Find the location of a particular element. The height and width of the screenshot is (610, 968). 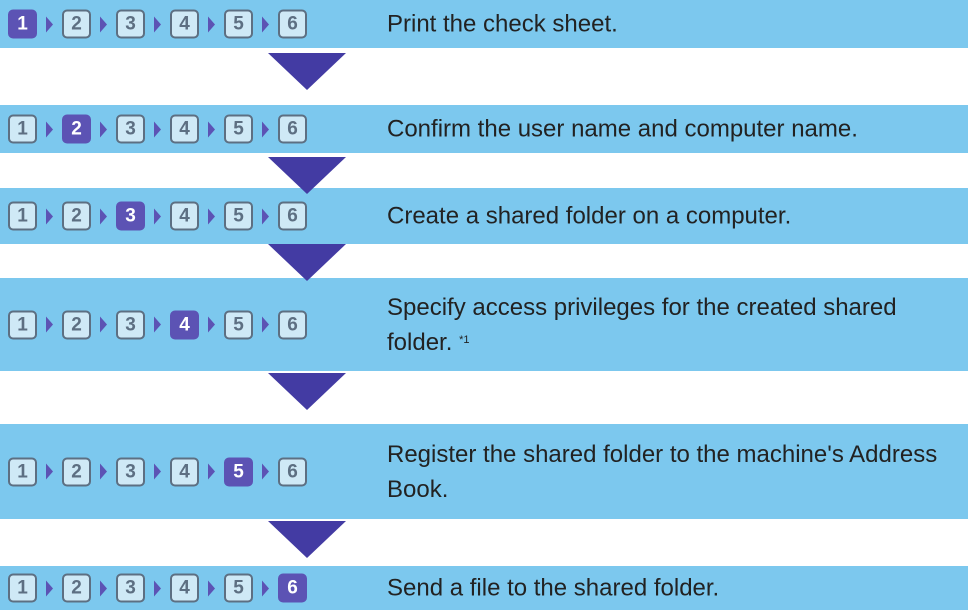

step-description: Send a file to the shared folder. is located at coordinates (670, 588).